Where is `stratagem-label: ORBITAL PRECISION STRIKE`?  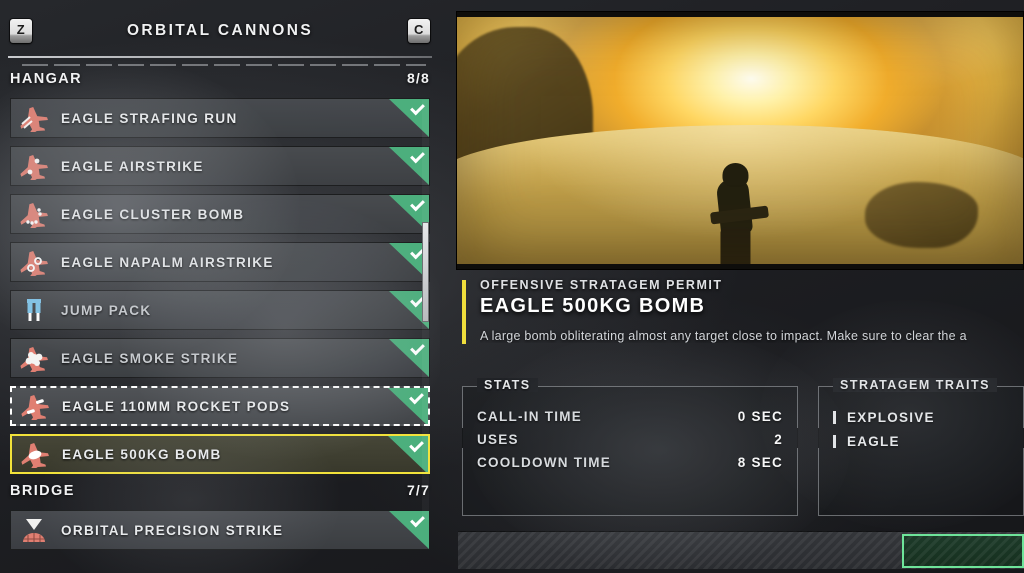 stratagem-label: ORBITAL PRECISION STRIKE is located at coordinates (172, 530).